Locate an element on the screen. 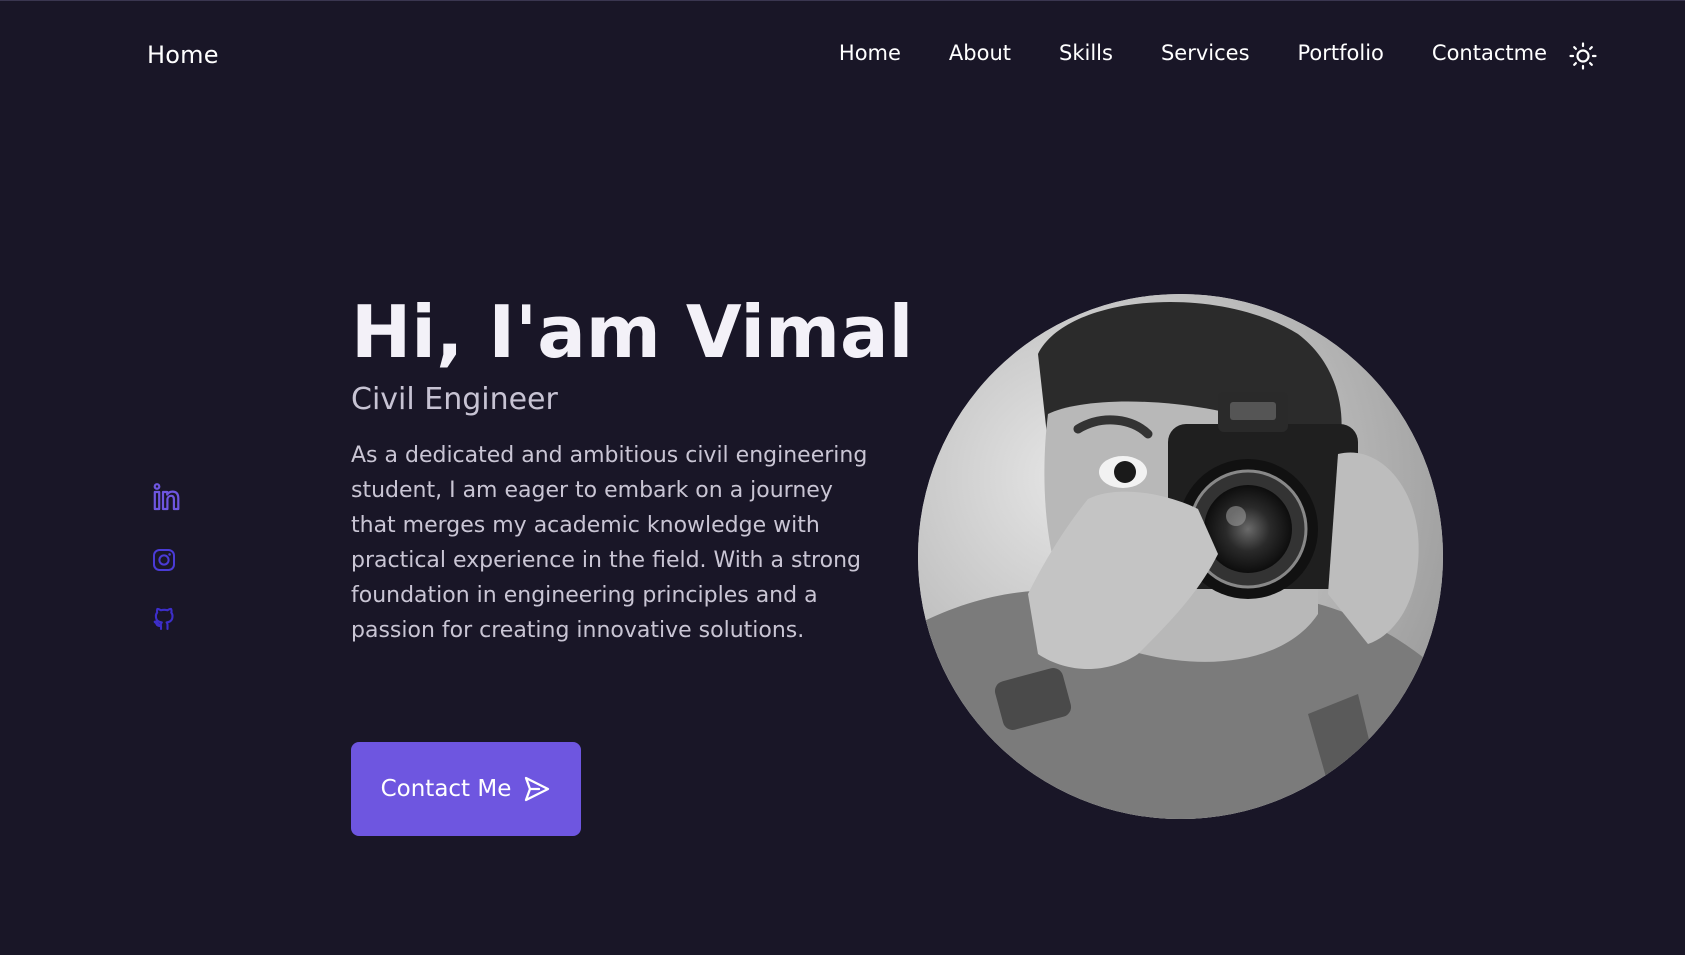 The height and width of the screenshot is (955, 1685). theme-toggle-button is located at coordinates (1583, 56).